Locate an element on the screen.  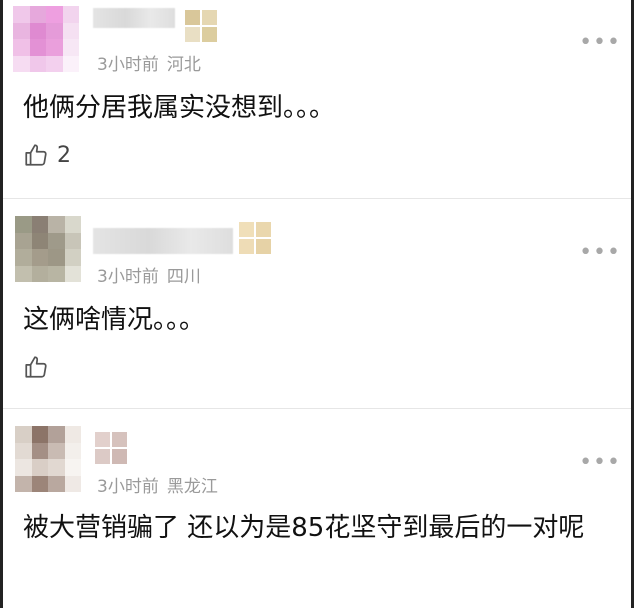
comment-text: 被大营销骗了 还以为是85花坚守到最后的一对呢 is located at coordinates (304, 528).